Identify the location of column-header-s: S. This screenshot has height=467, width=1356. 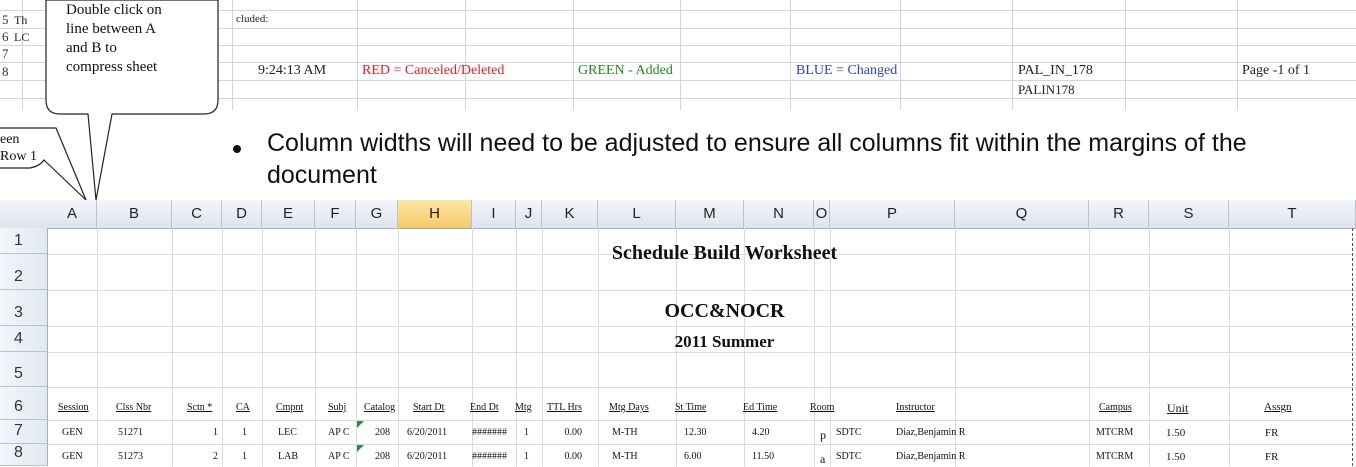
(1189, 214).